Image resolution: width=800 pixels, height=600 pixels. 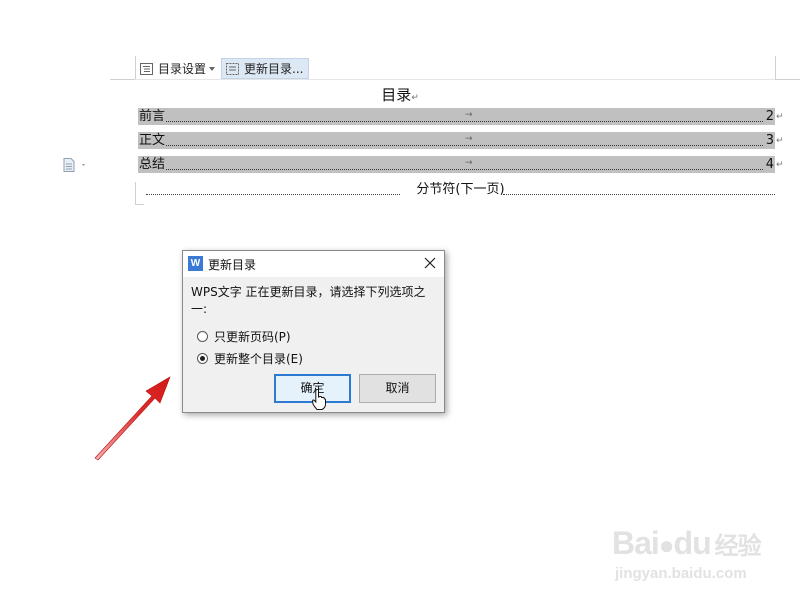 I want to click on dialog-title: 更新目录, so click(x=232, y=265).